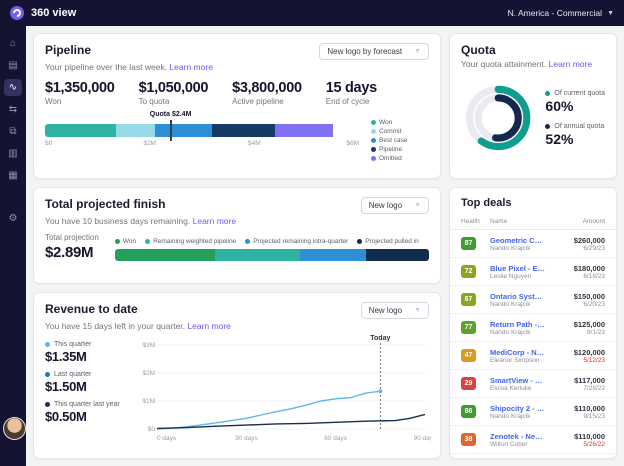  I want to click on activity-icon: ⇆, so click(13, 109).